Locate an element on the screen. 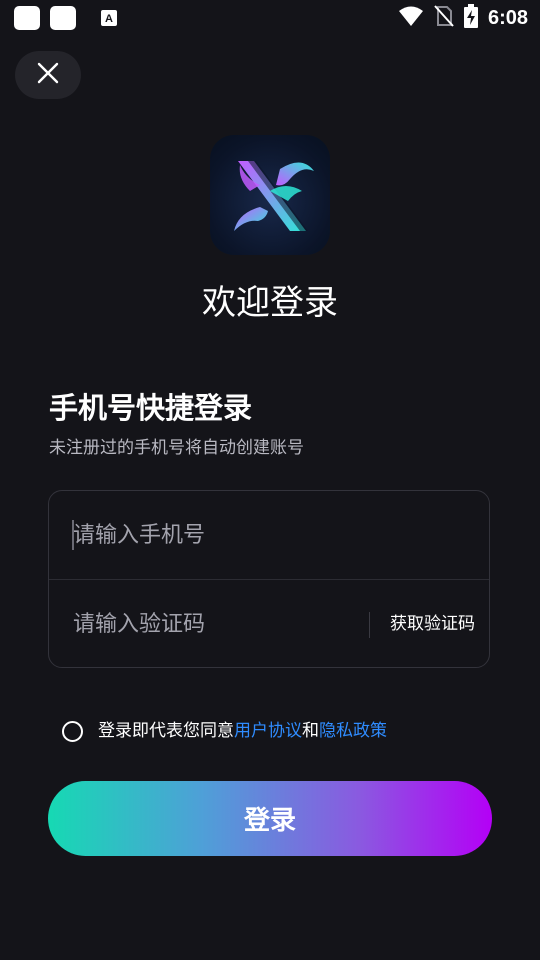 This screenshot has height=960, width=540. code-field-row: 获取验证码 is located at coordinates (269, 624).